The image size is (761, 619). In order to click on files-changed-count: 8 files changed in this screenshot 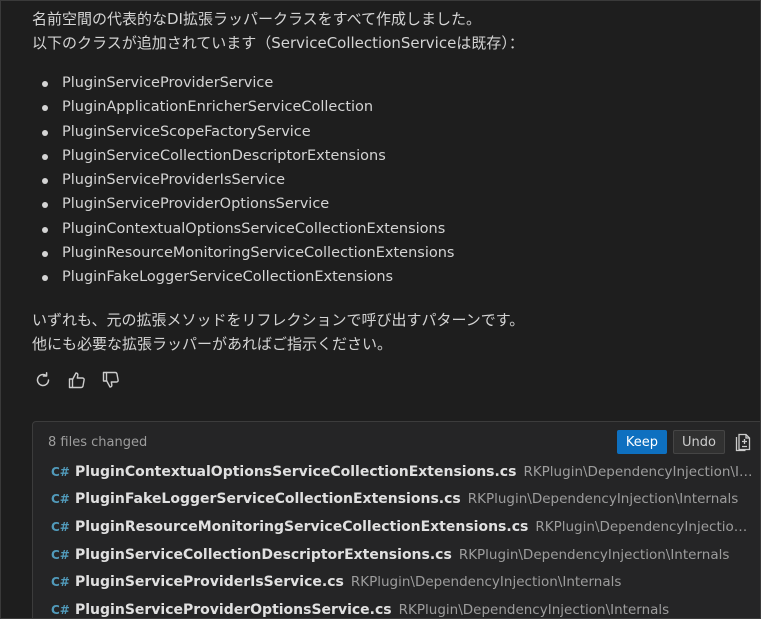, I will do `click(98, 442)`.